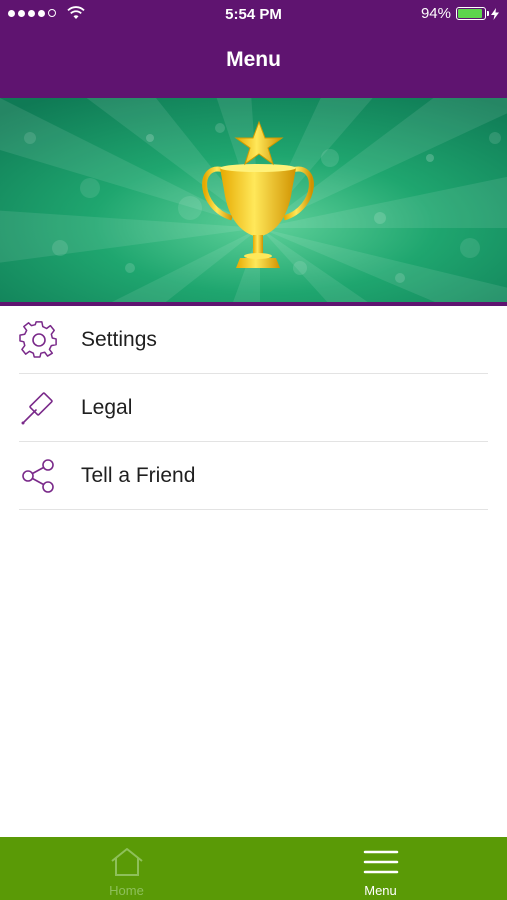  I want to click on share-icon, so click(39, 476).